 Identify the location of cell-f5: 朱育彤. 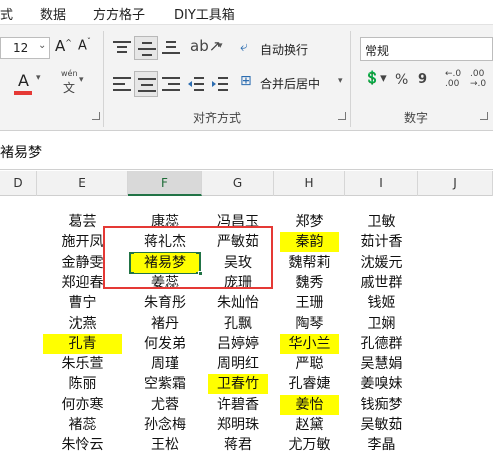
(165, 303).